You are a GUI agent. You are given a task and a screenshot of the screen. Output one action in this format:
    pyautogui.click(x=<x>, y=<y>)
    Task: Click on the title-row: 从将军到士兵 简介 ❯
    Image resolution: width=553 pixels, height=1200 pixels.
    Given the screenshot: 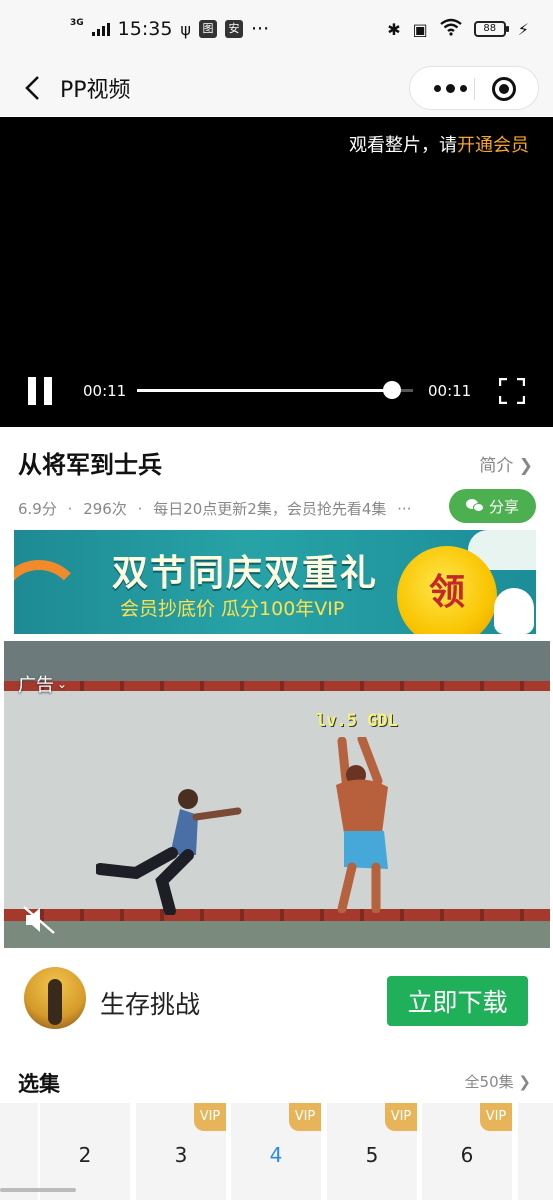 What is the action you would take?
    pyautogui.click(x=276, y=458)
    